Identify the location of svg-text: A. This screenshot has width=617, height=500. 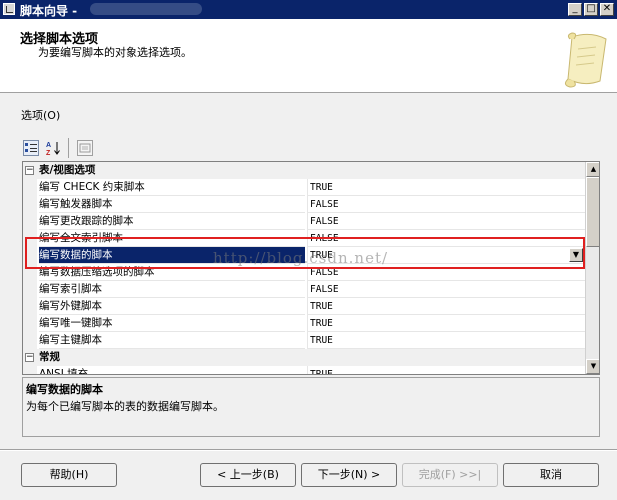
(48, 145).